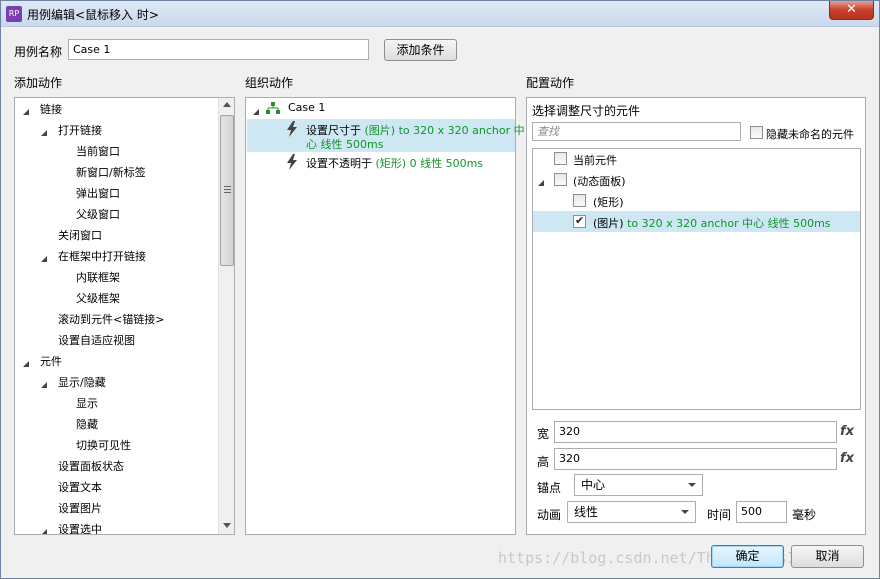  What do you see at coordinates (586, 512) in the screenshot?
I see `animation-value: 线性` at bounding box center [586, 512].